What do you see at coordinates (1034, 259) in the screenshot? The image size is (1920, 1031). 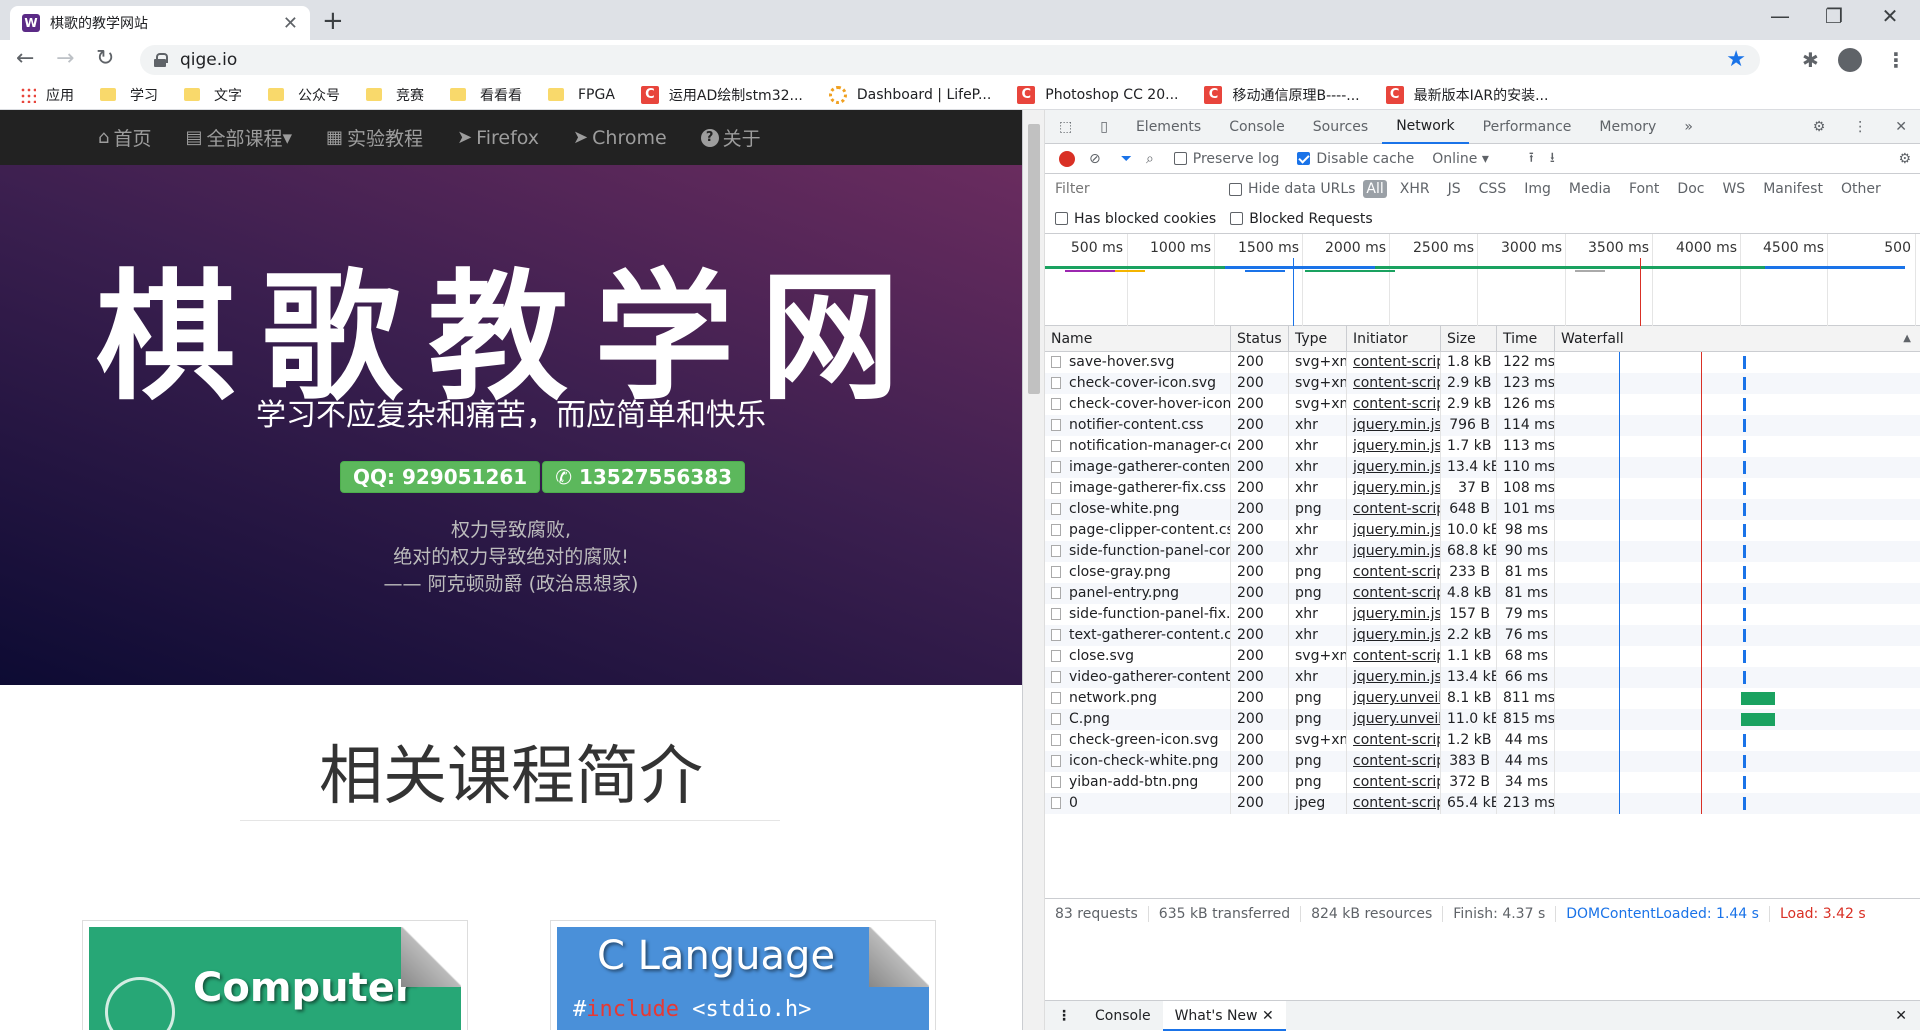 I see `scrollbar-thumb` at bounding box center [1034, 259].